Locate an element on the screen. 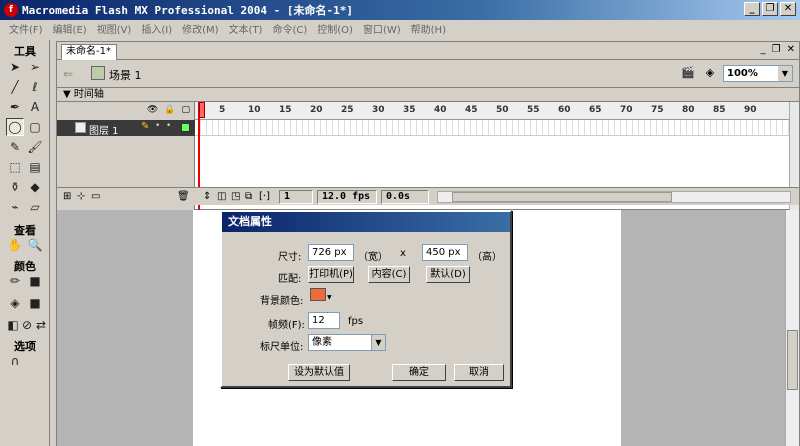 The image size is (800, 446). edit-scene-icon: 🎬 is located at coordinates (688, 73).